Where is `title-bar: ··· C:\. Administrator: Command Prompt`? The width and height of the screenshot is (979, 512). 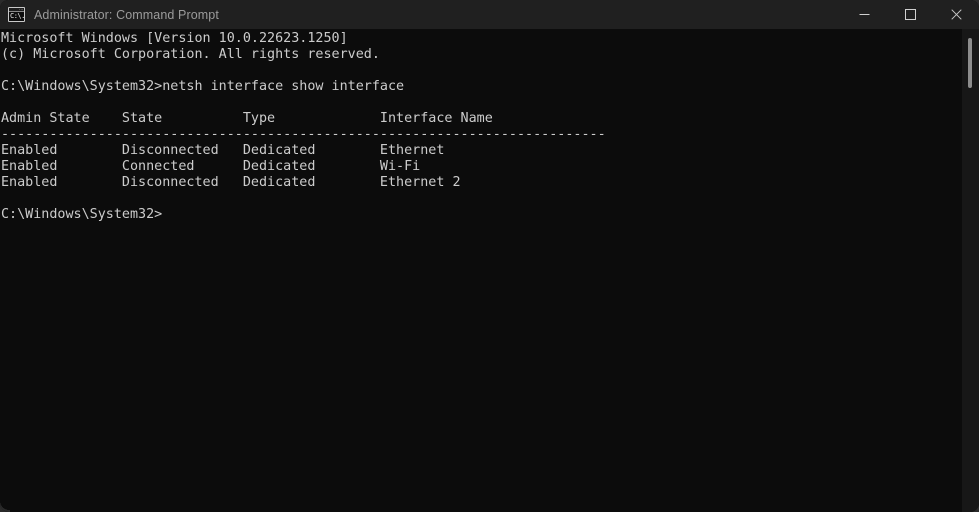 title-bar: ··· C:\. Administrator: Command Prompt is located at coordinates (489, 14).